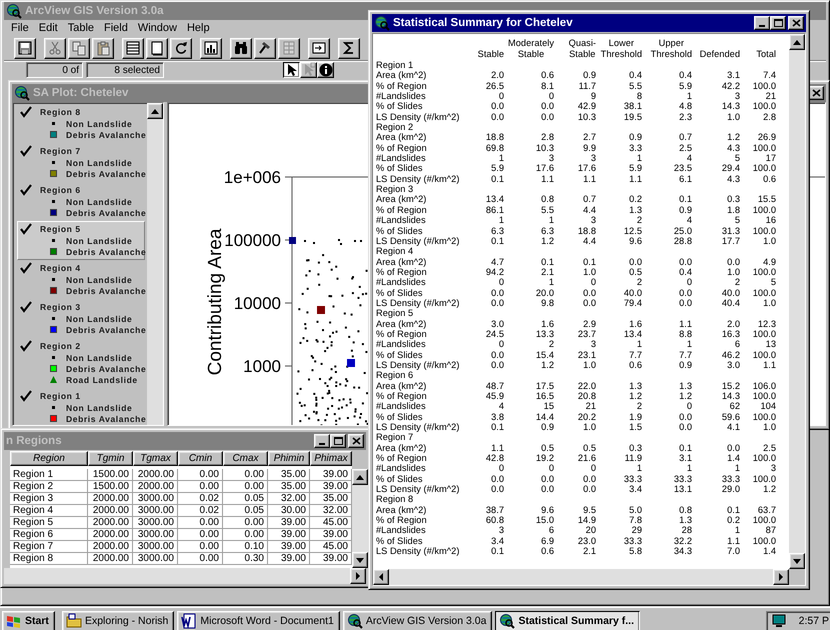  Describe the element at coordinates (28, 620) in the screenshot. I see `start-button: Start` at that location.